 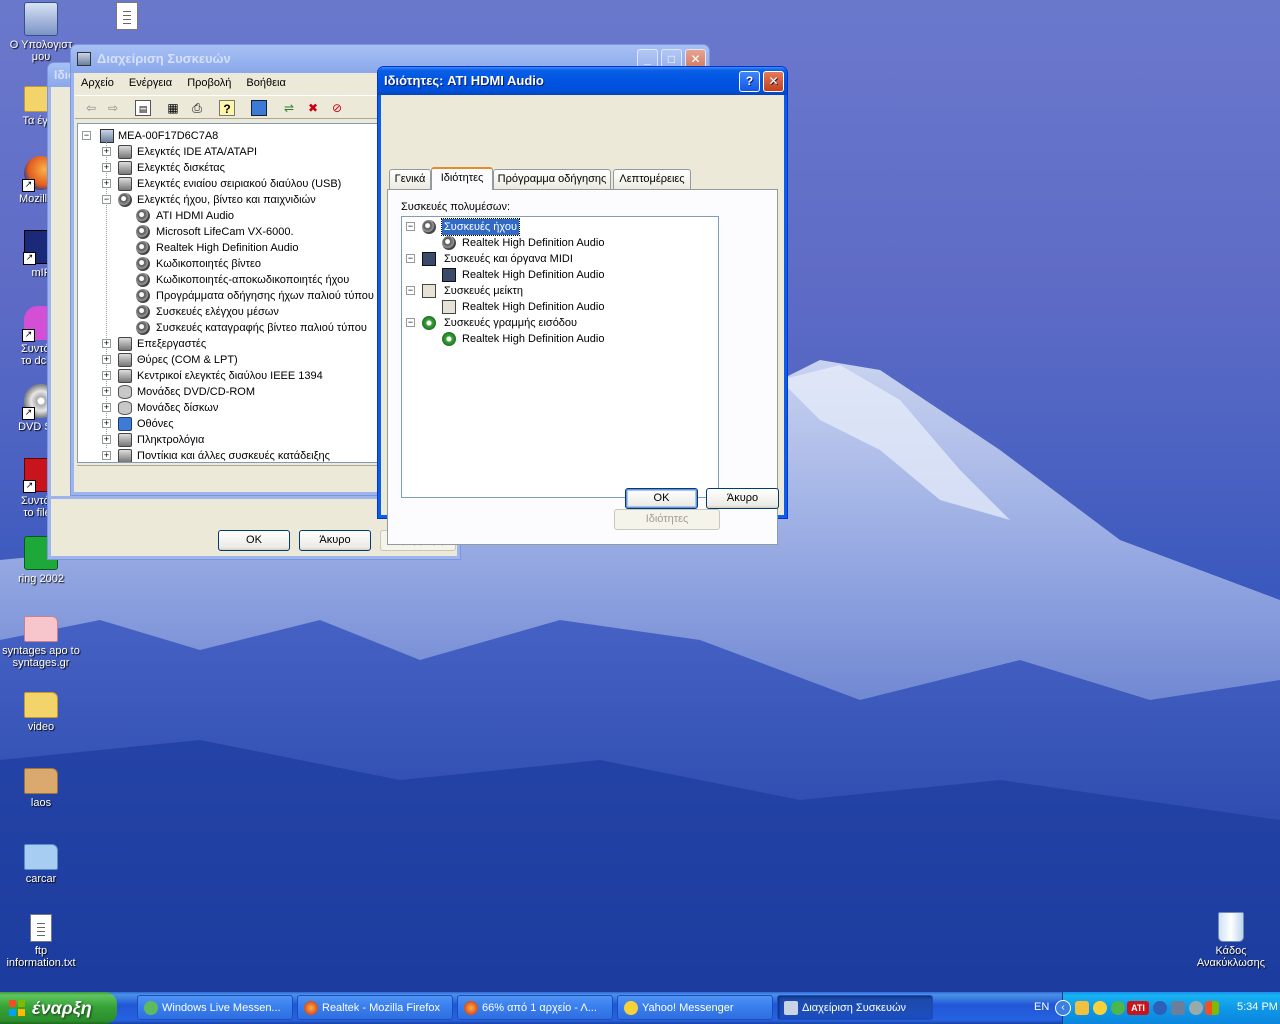 I want to click on desktop-icon-recycle-bin: Κάδος Ανακύκλωσης, so click(x=1231, y=940).